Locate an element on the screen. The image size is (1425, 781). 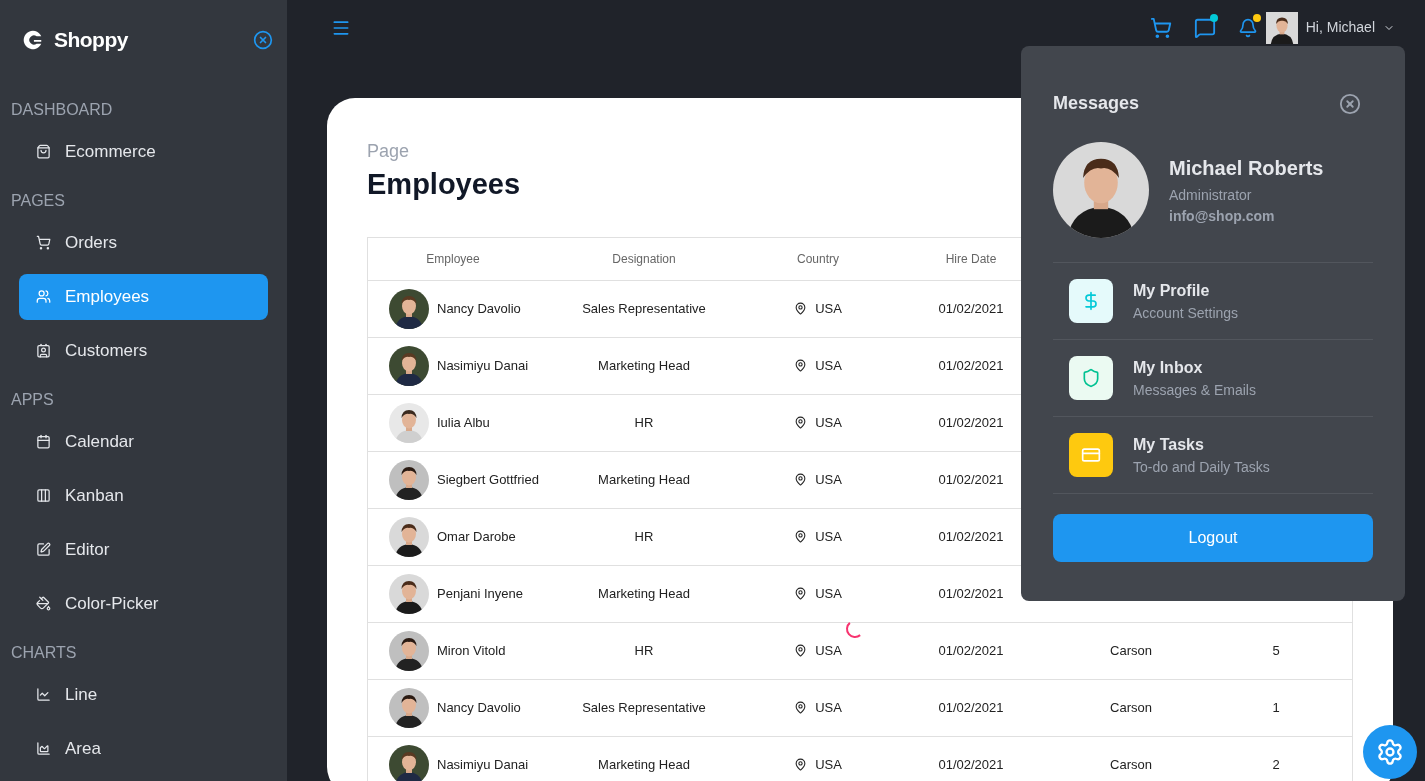
notification-button is located at coordinates (1247, 27).